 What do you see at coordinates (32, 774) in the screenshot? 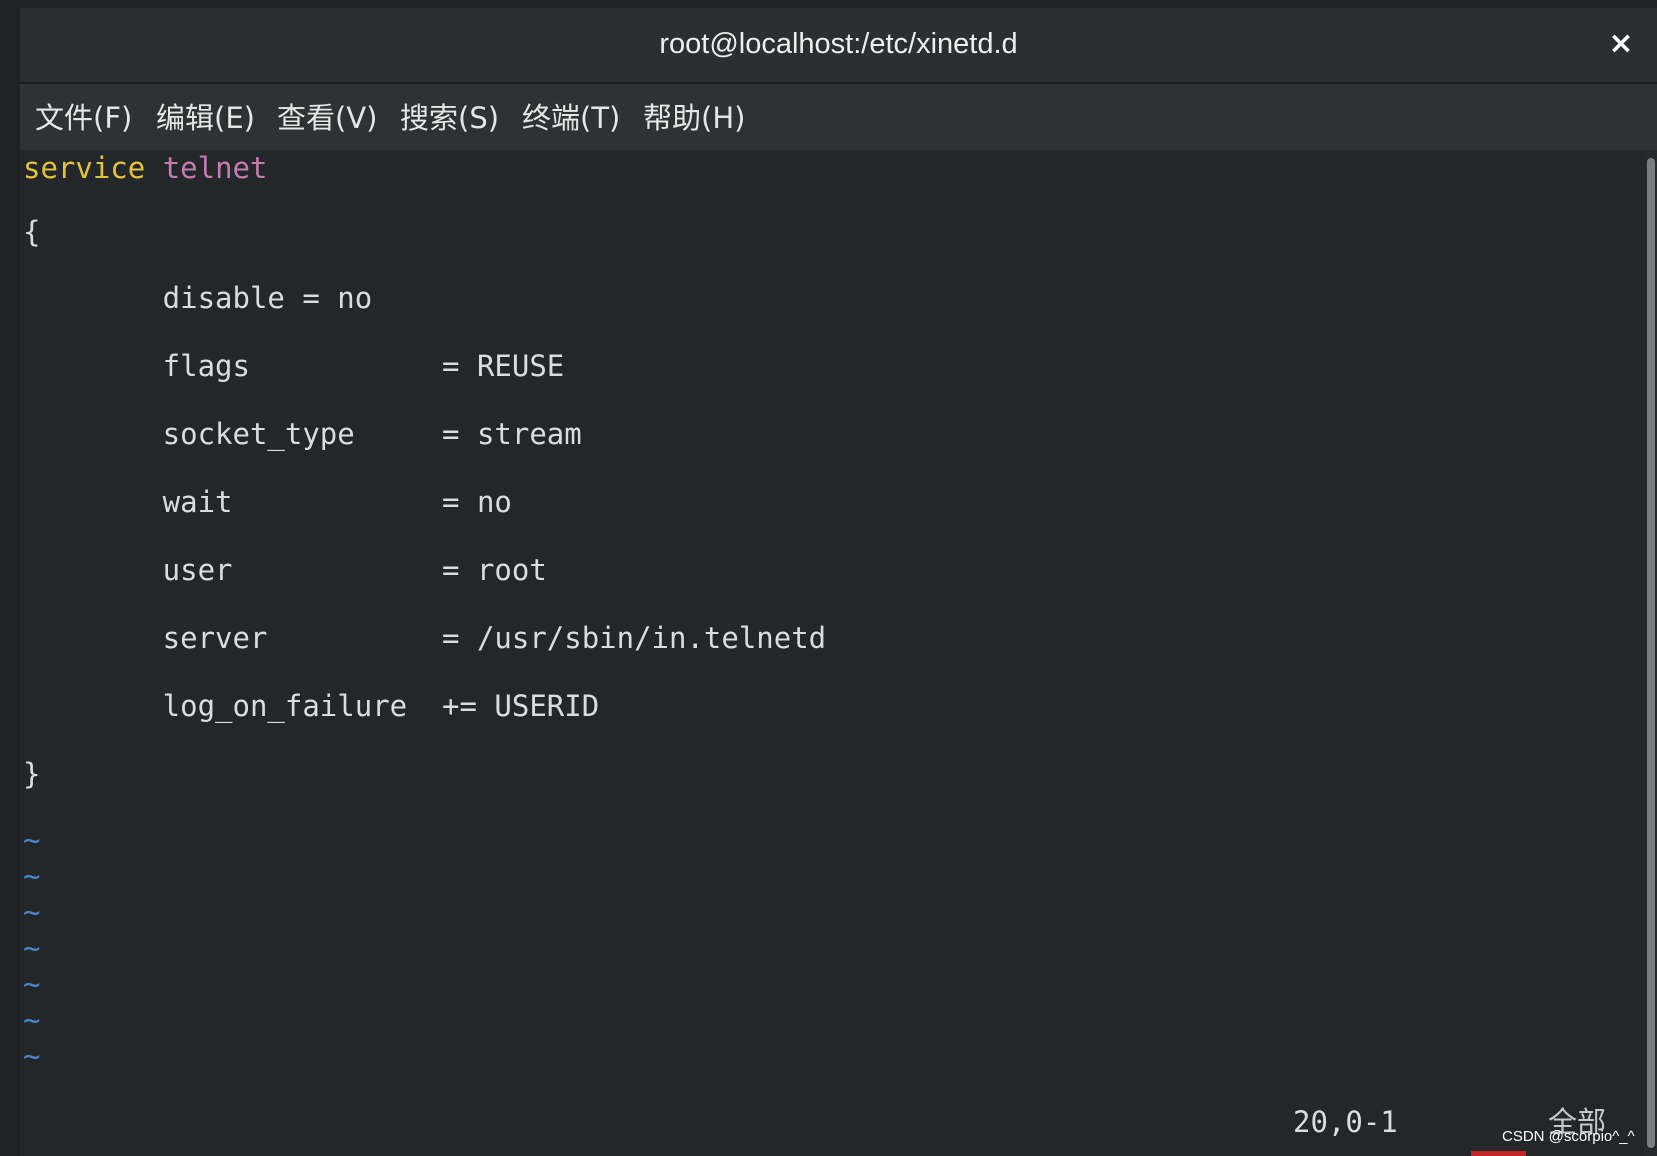
I see `close-brace: }` at bounding box center [32, 774].